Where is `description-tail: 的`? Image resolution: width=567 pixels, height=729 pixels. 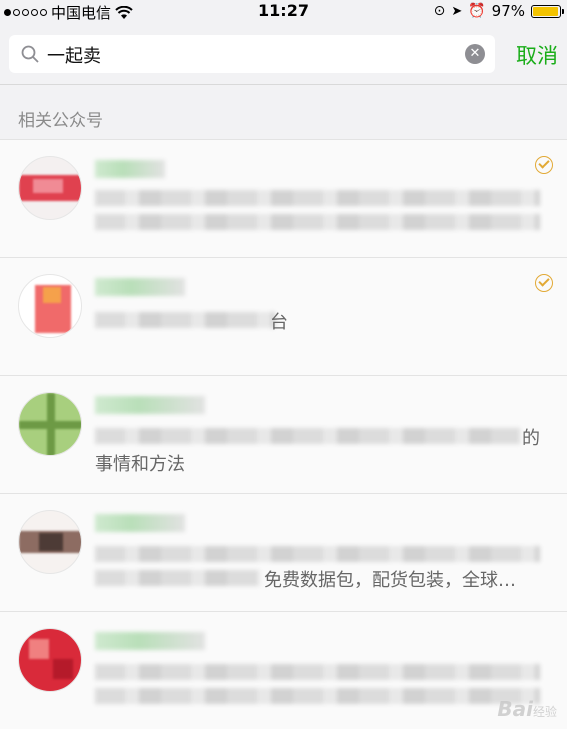
description-tail: 的 is located at coordinates (531, 438).